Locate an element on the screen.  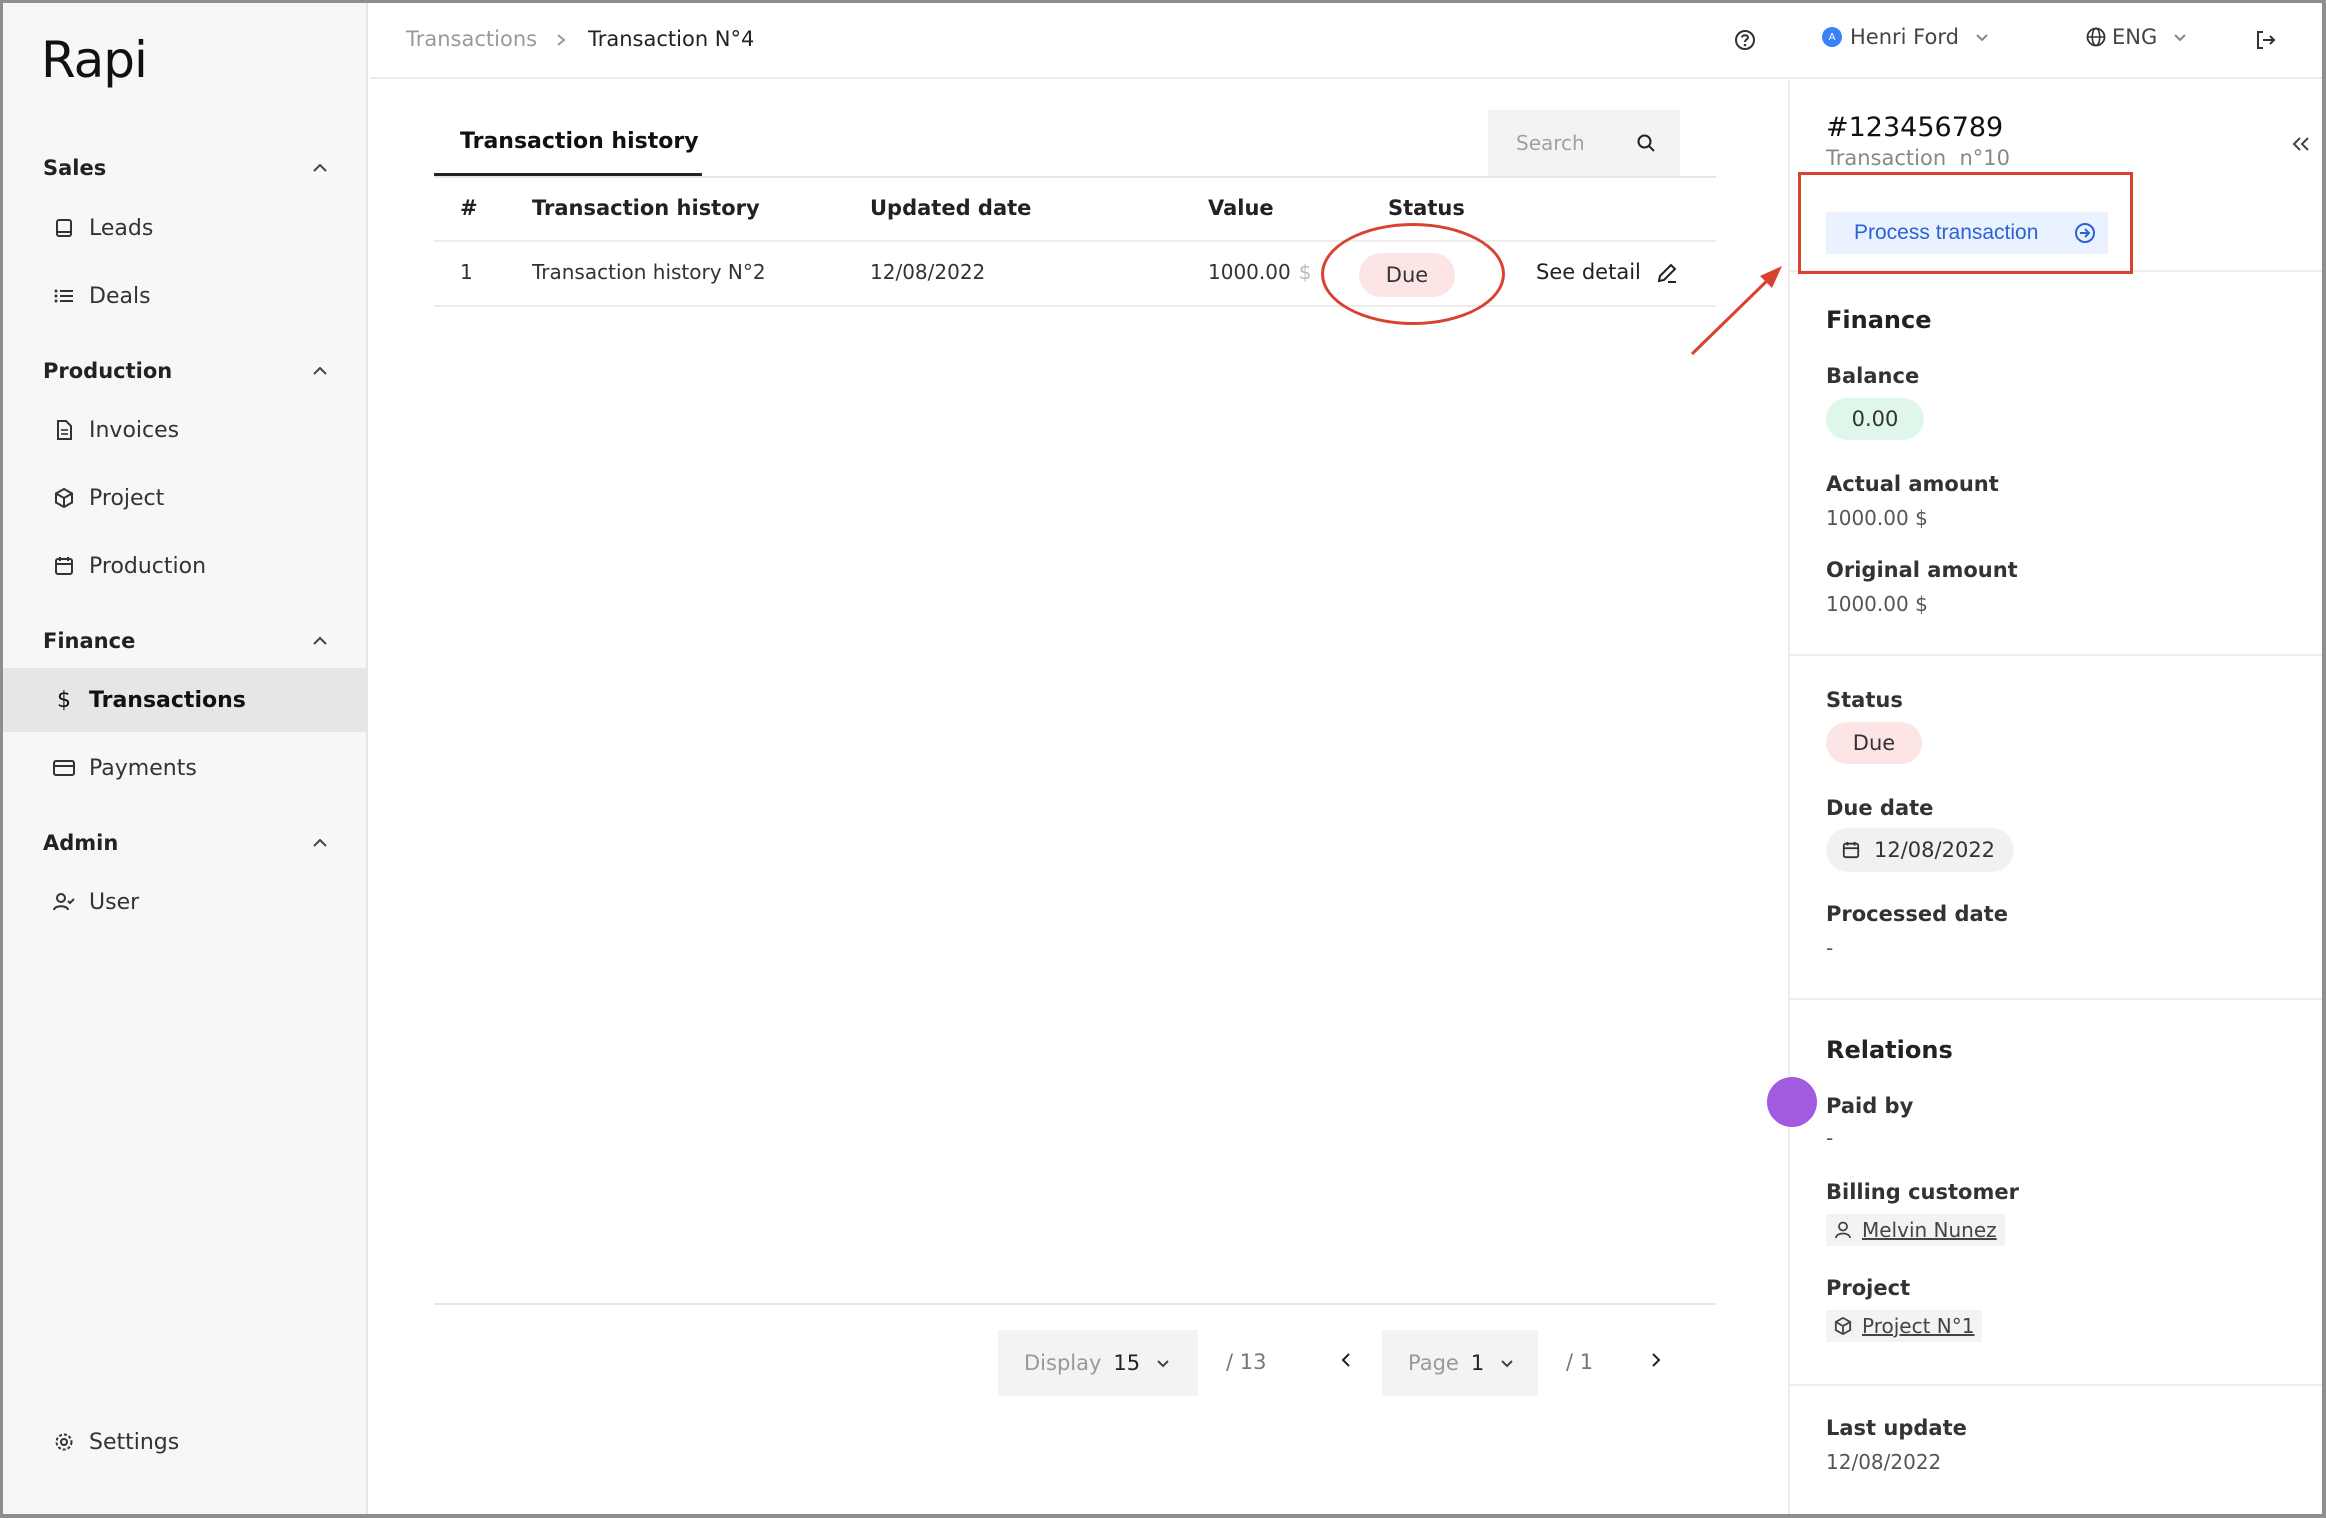
billing-customer-name: Melvin Nunez is located at coordinates (1929, 1230).